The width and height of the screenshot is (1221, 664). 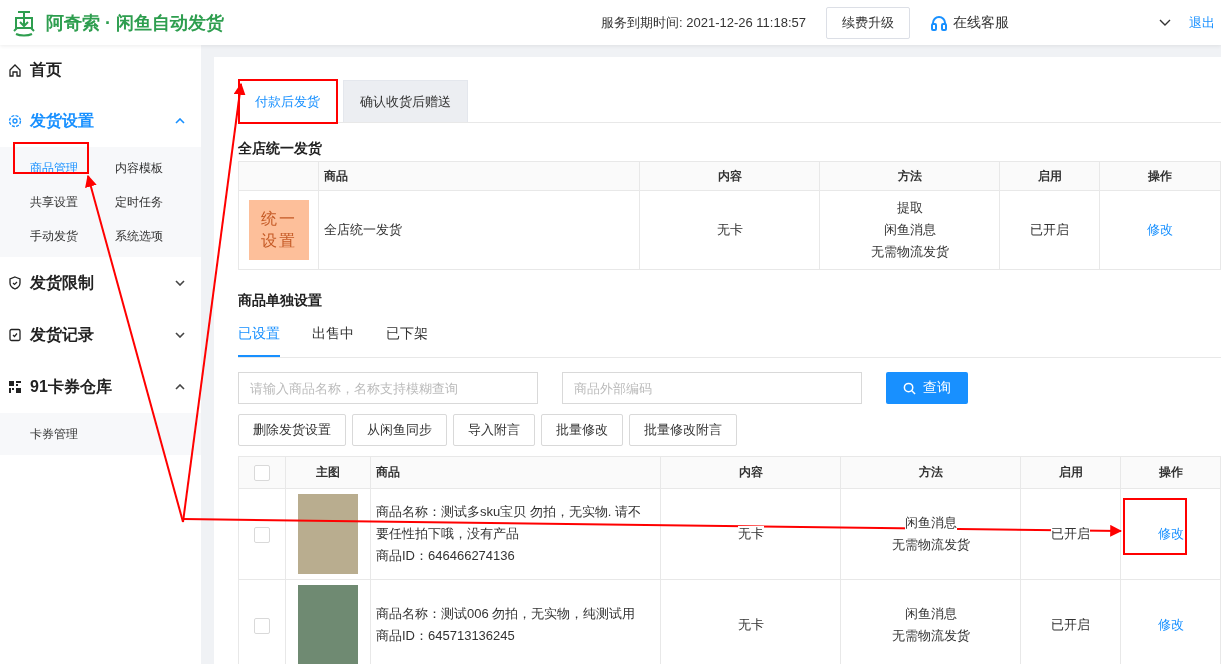 I want to click on product-id: 商品ID：645713136245, so click(x=445, y=635).